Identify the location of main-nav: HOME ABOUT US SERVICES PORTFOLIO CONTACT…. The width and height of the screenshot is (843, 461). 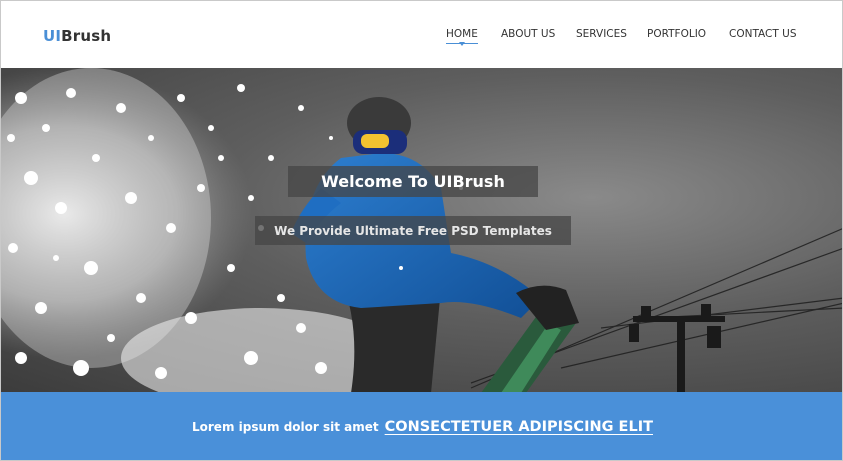
(421, 38).